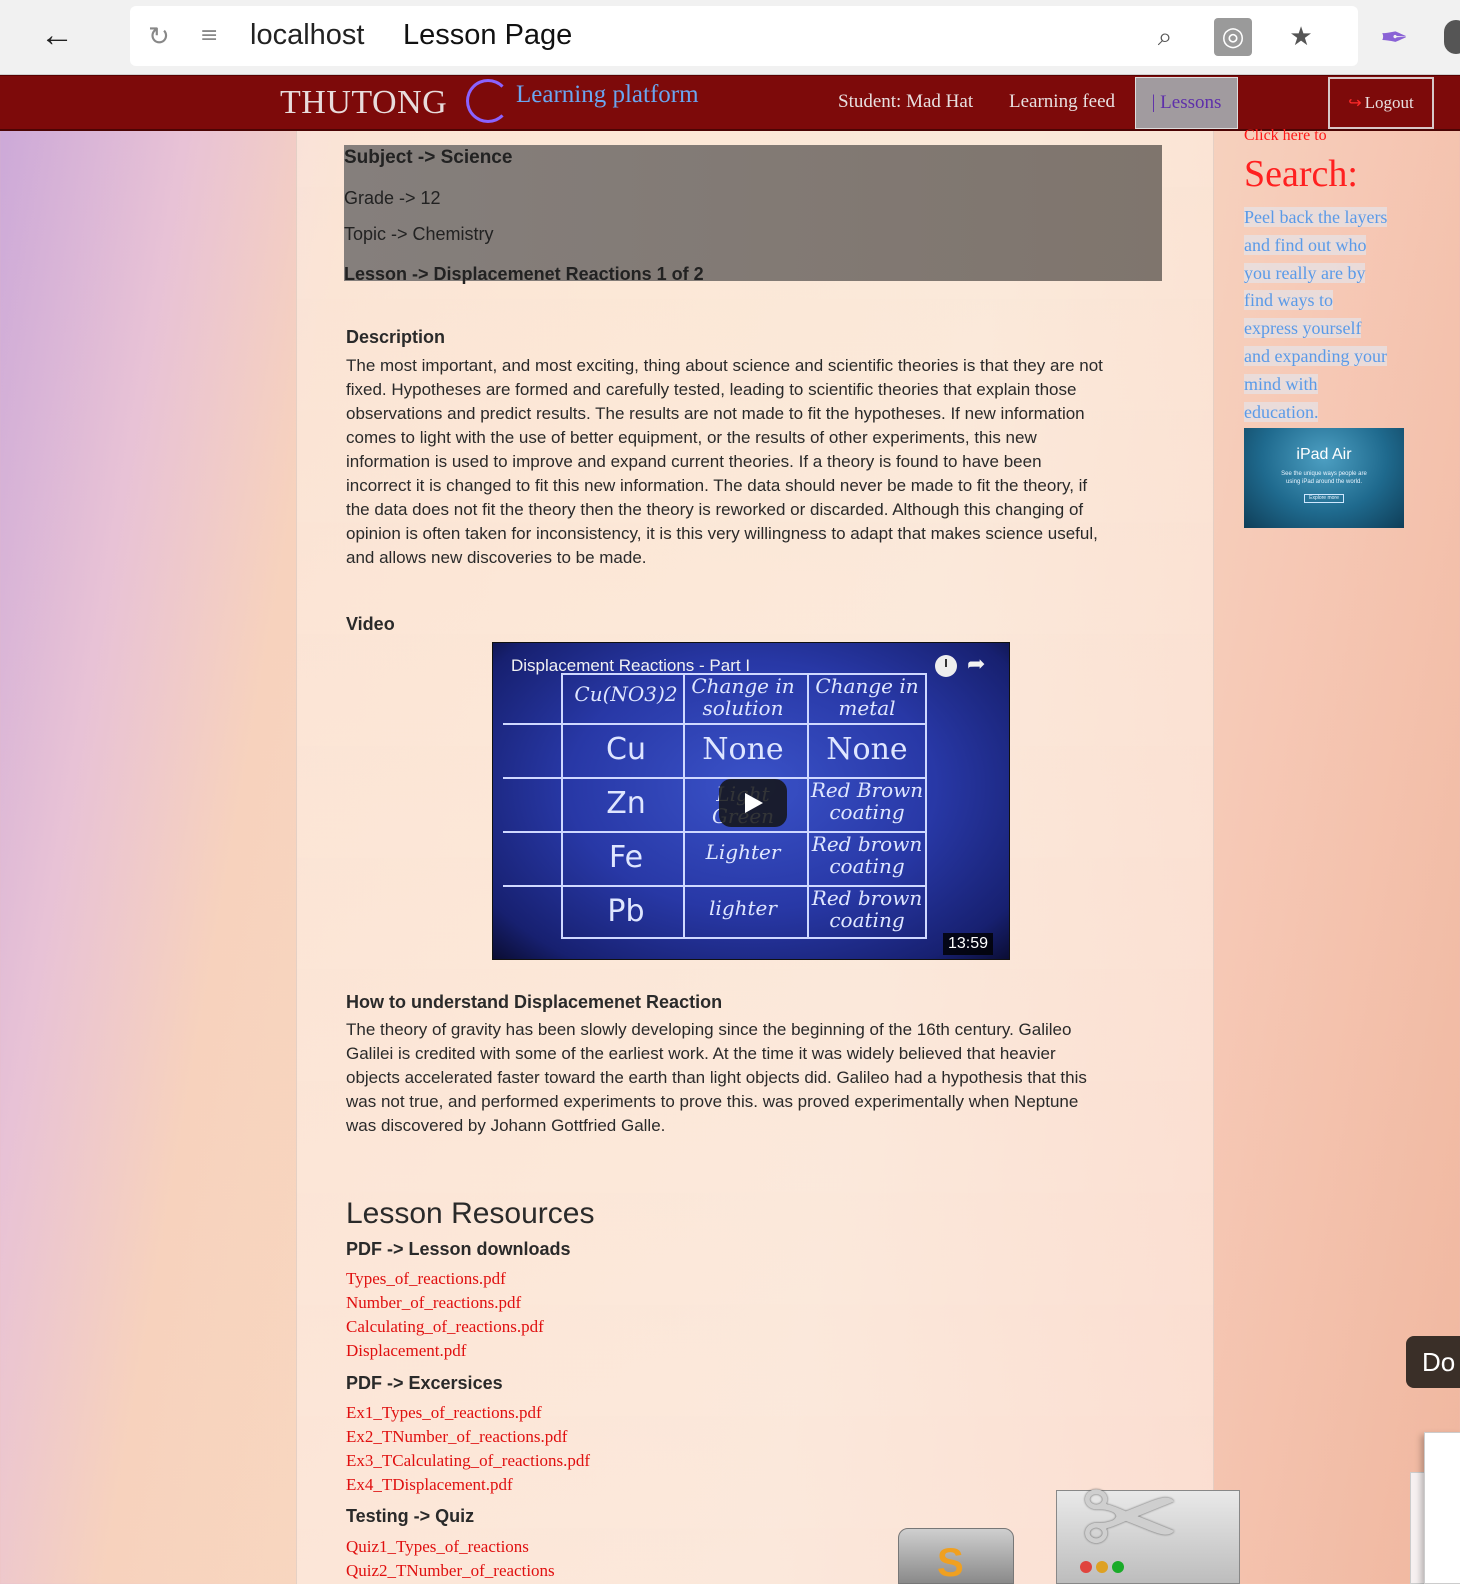 The image size is (1460, 1584). What do you see at coordinates (1305, 244) in the screenshot?
I see `sidebar-line: and find out who` at bounding box center [1305, 244].